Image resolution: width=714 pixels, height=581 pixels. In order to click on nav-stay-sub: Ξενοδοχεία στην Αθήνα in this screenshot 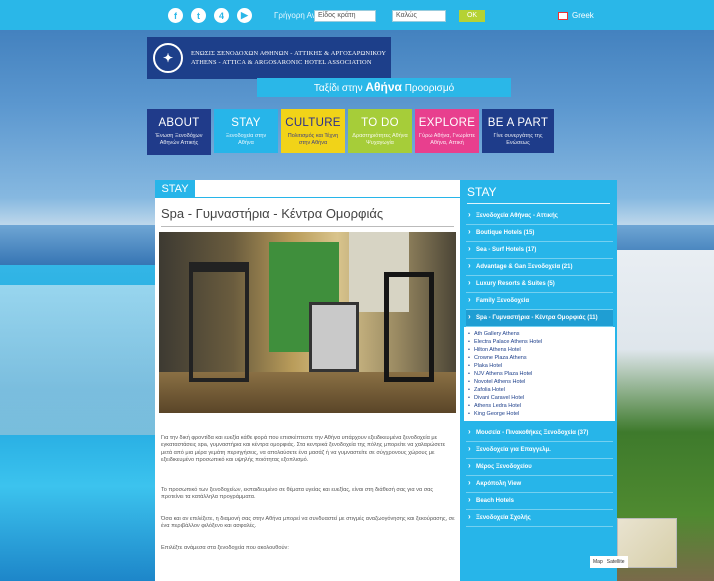, I will do `click(246, 139)`.